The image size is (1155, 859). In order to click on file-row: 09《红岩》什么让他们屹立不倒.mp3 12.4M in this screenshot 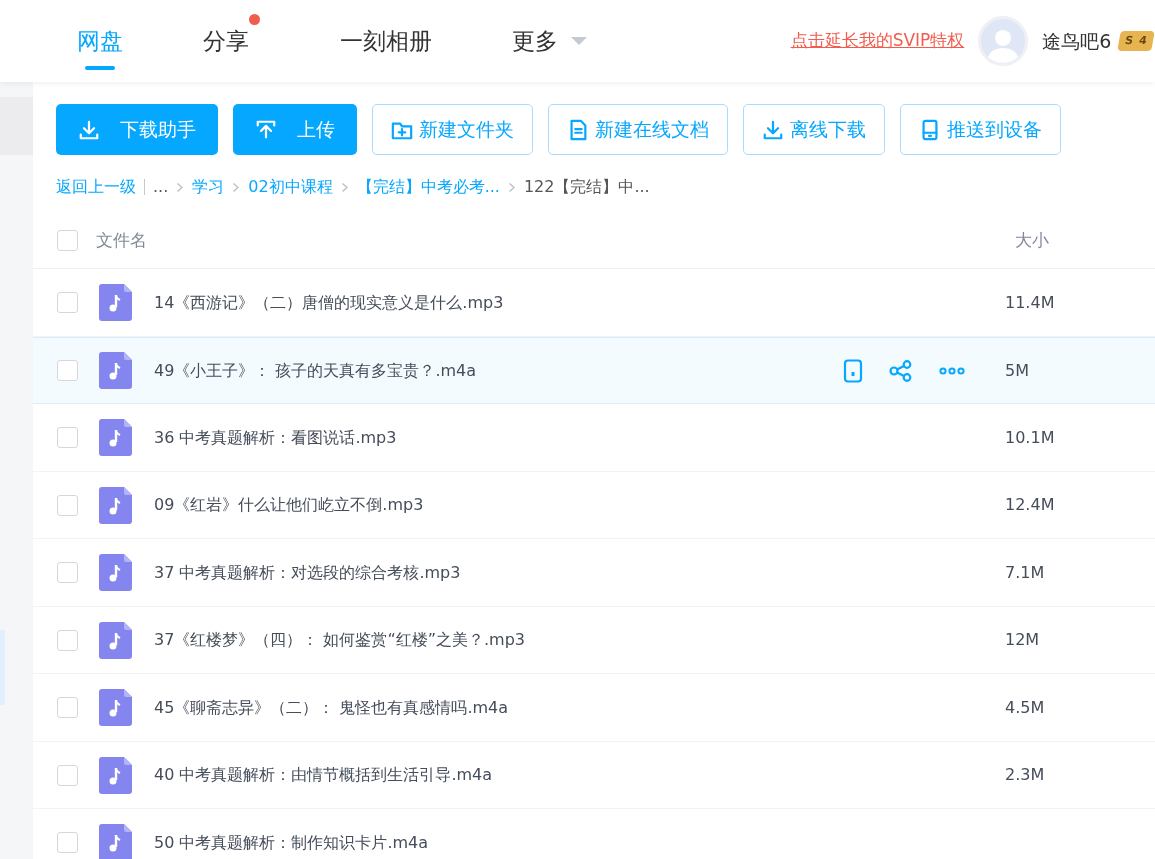, I will do `click(594, 505)`.